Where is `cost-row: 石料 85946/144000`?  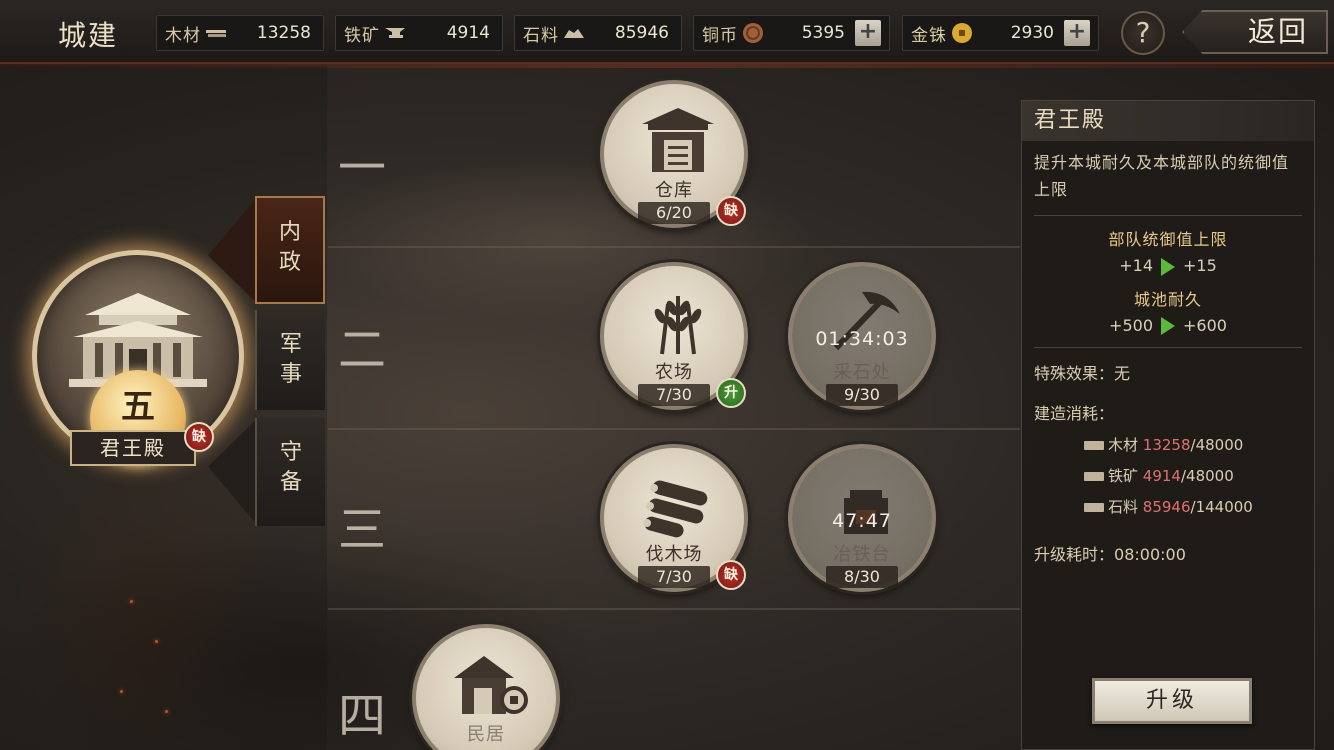 cost-row: 石料 85946/144000 is located at coordinates (1168, 506).